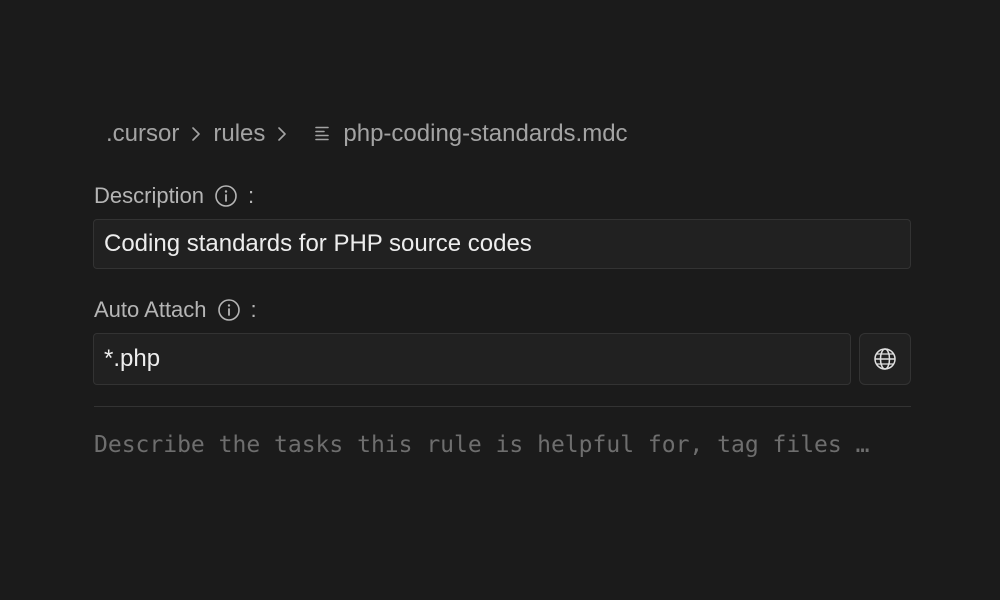 The image size is (1000, 600). Describe the element at coordinates (318, 243) in the screenshot. I see `description-input-value: Coding standards for PHP source codes` at that location.